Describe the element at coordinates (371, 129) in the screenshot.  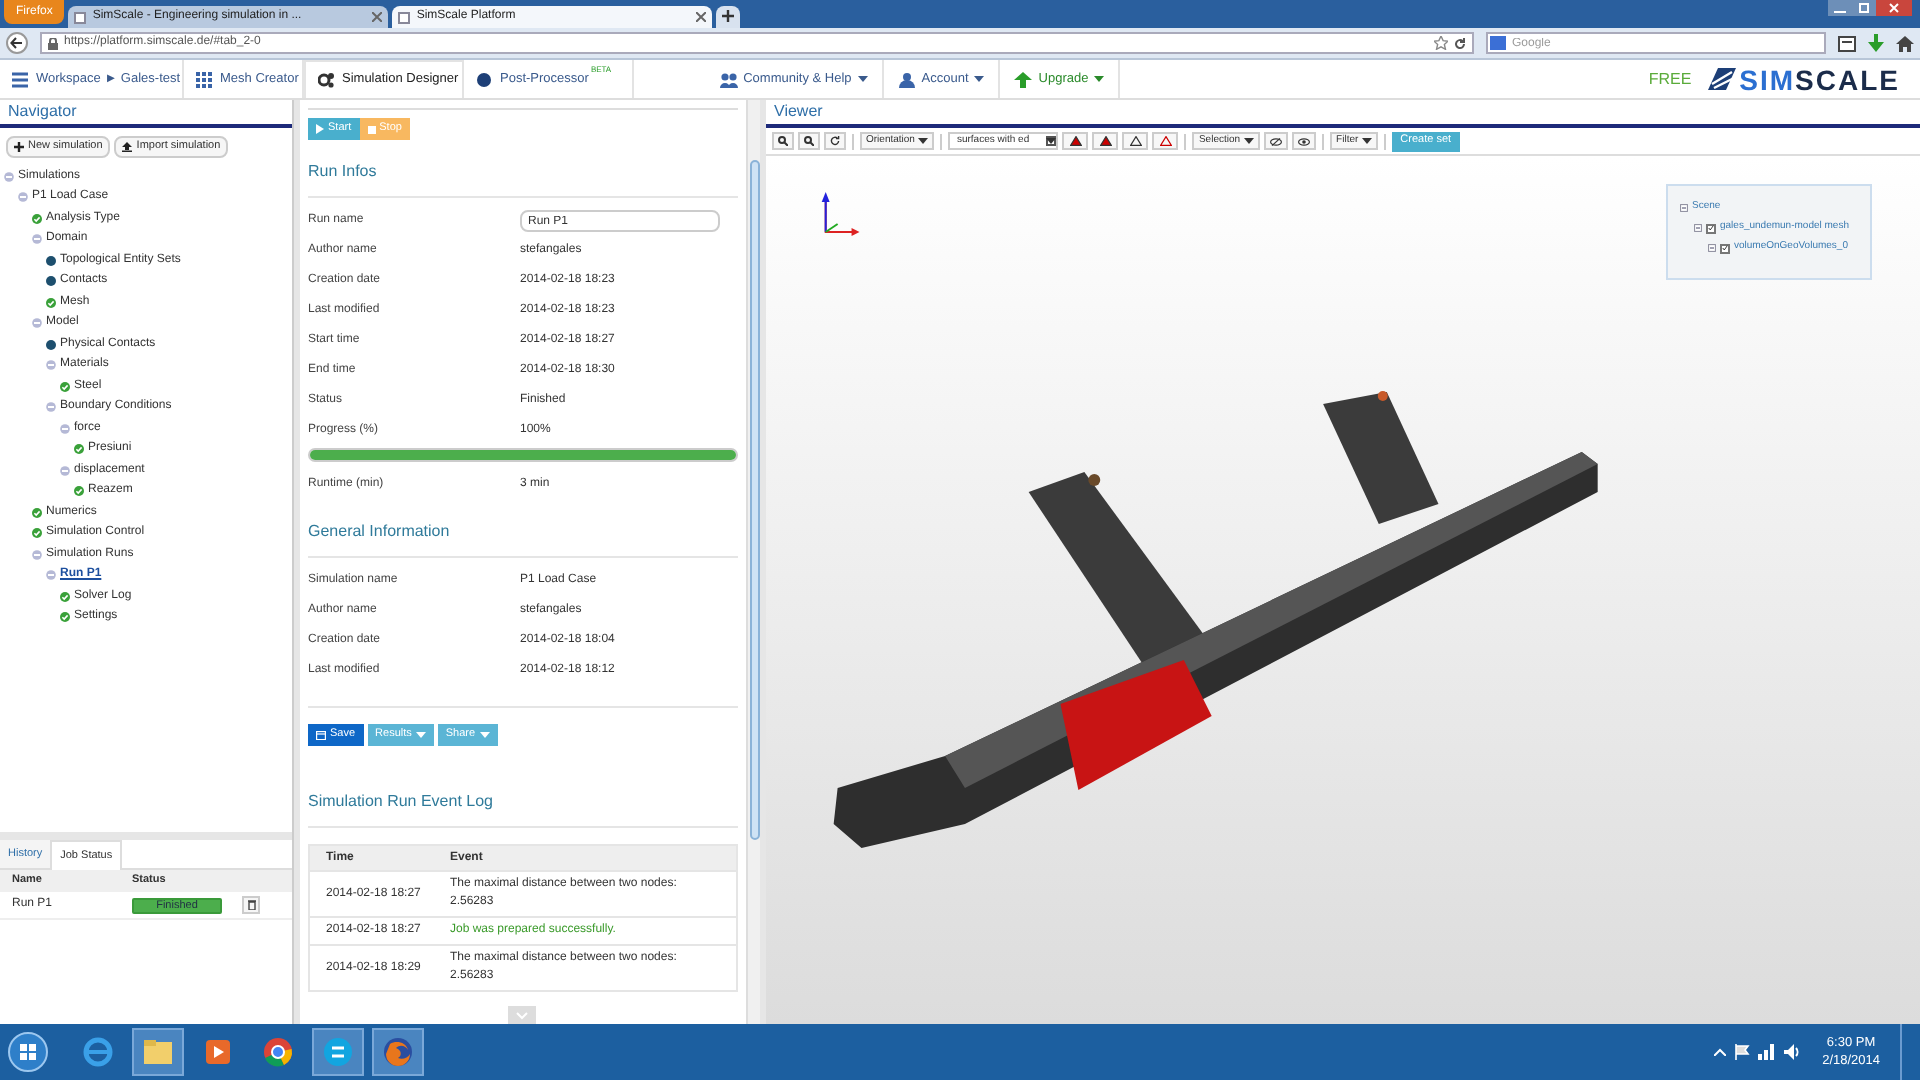
I see `stop-icon` at that location.